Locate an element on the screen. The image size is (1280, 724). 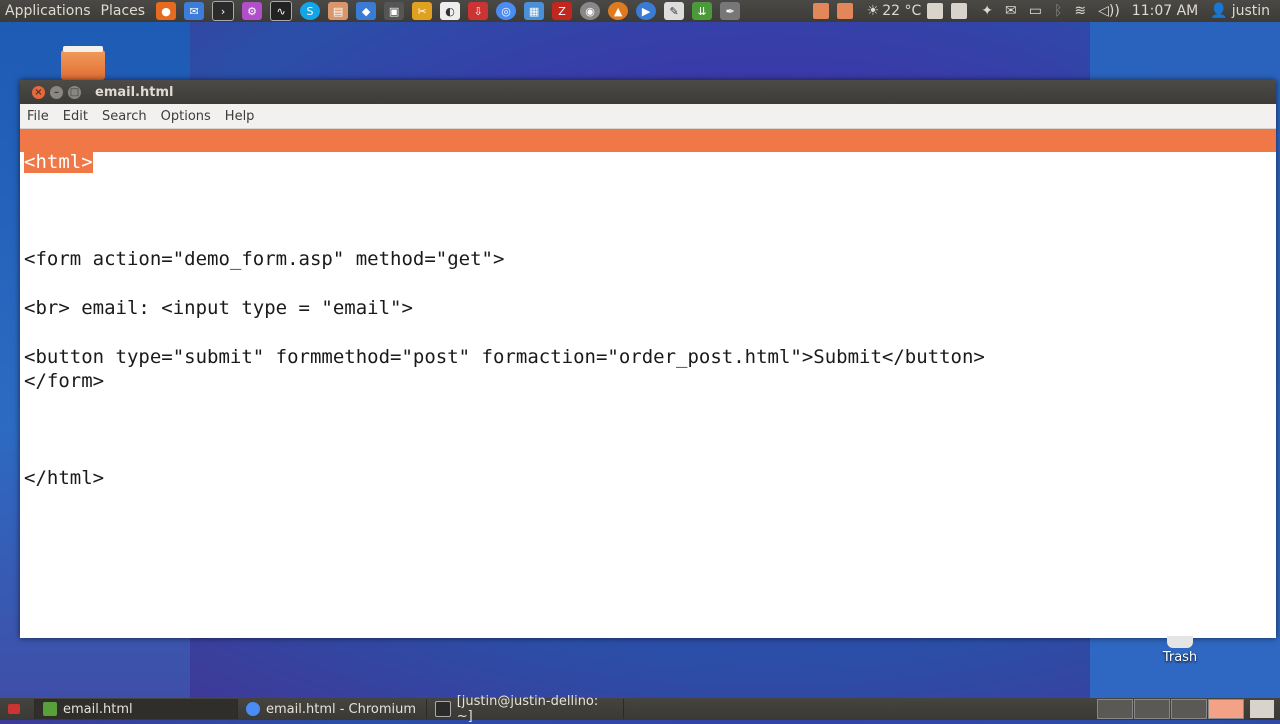
system-tray: ☀ 22 °C ✦ ✉ ▭ ᛒ ≋ ◁)) 11:07 AM 👤 justin is located at coordinates (1046, 11).